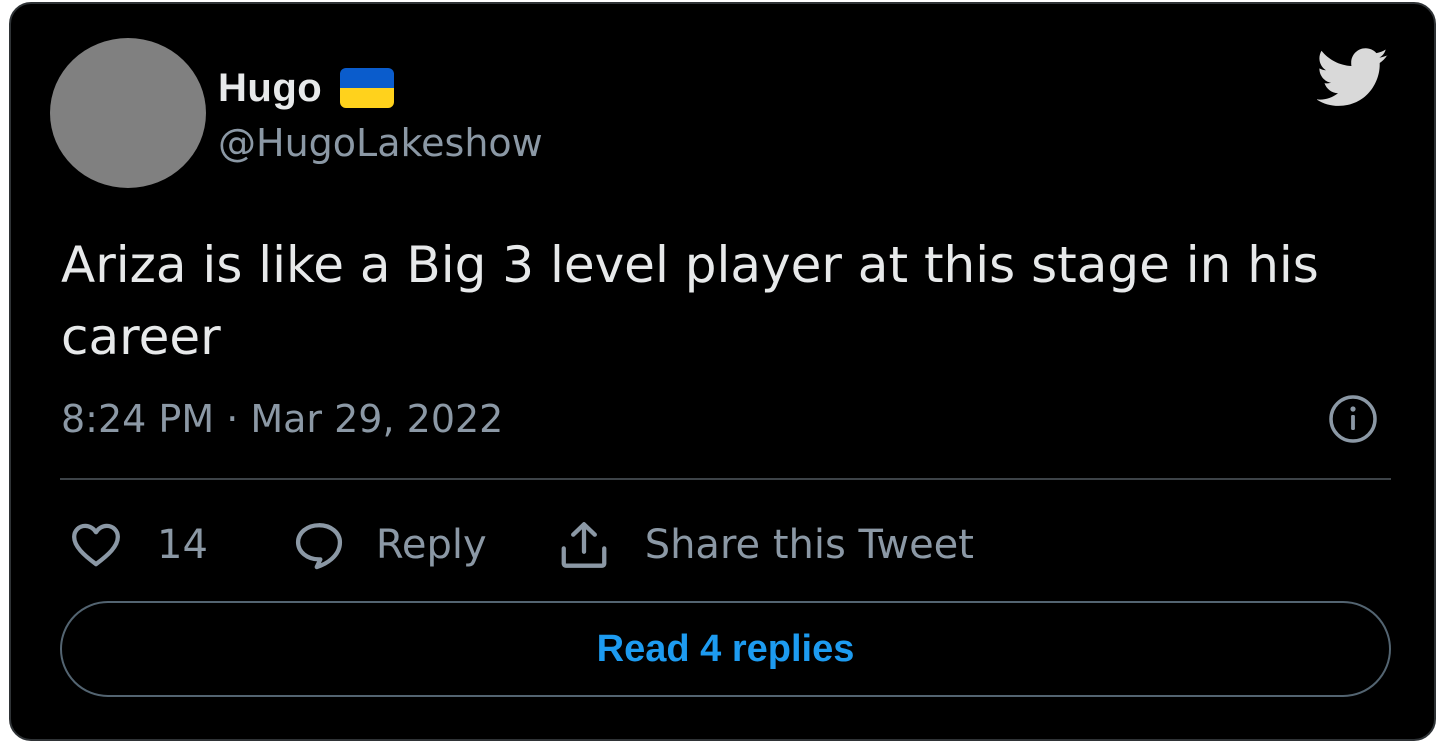 The width and height of the screenshot is (1447, 745). I want to click on like-count: 14, so click(182, 545).